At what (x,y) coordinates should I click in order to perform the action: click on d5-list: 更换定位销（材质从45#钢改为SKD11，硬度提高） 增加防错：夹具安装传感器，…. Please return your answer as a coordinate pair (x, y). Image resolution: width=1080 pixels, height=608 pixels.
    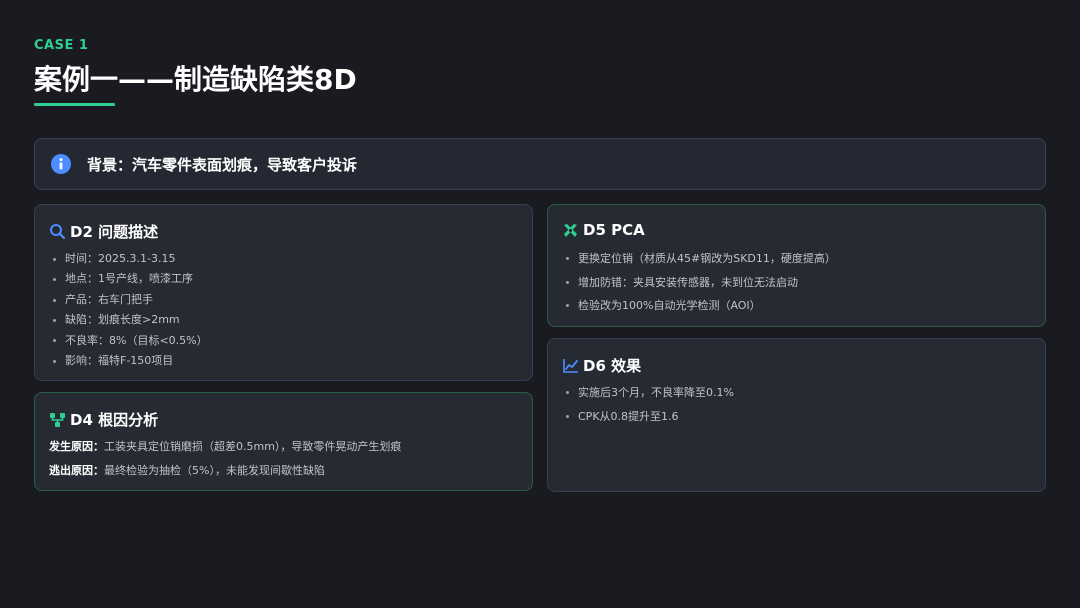
    Looking at the image, I should click on (701, 282).